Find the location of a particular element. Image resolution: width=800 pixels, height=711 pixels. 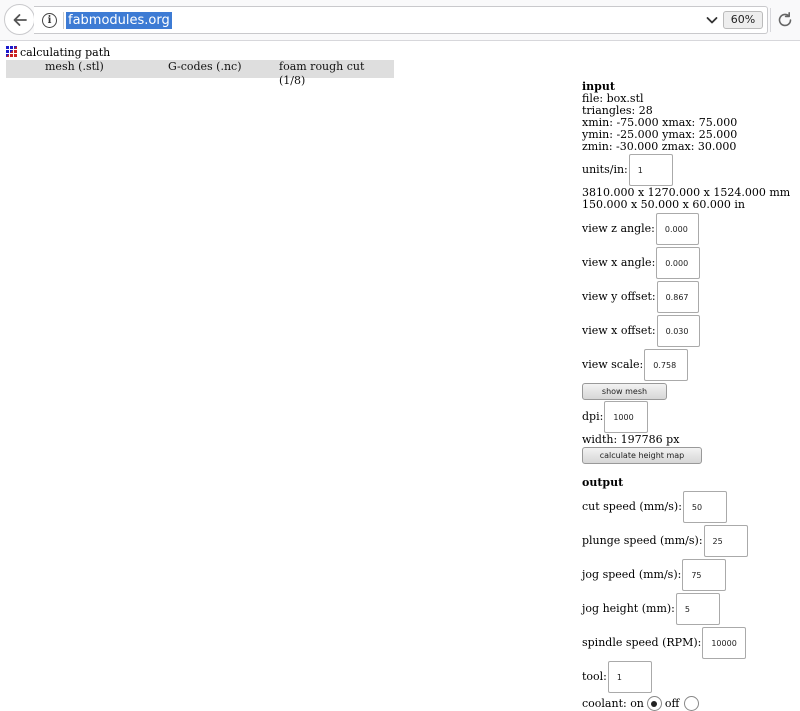

jog-height-input is located at coordinates (697, 609).